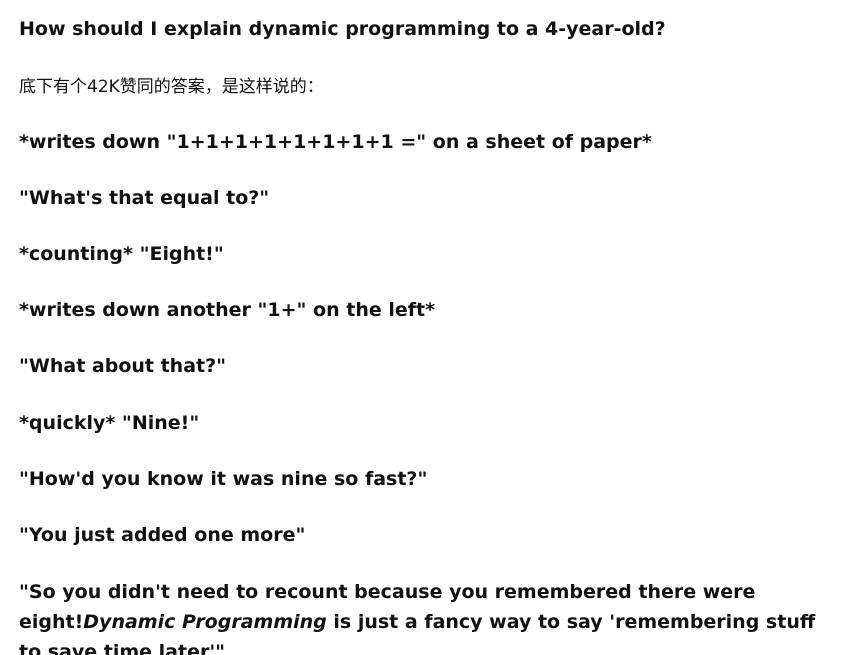 This screenshot has width=848, height=655. What do you see at coordinates (162, 535) in the screenshot?
I see `dialogue-line: "You just added one more"` at bounding box center [162, 535].